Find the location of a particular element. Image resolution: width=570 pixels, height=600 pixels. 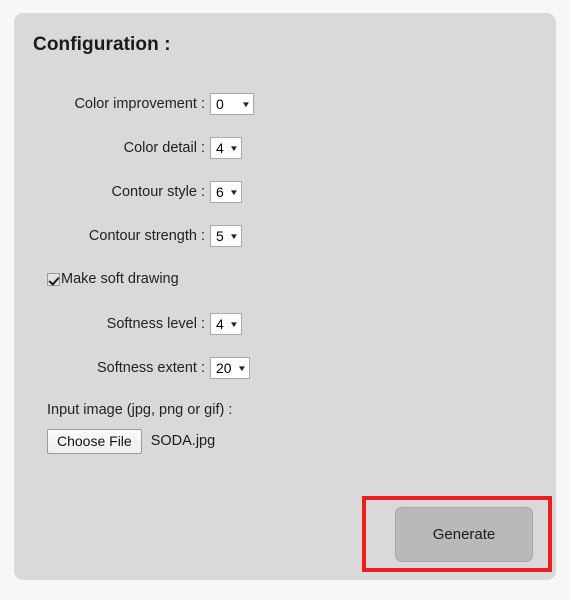

setting-row: Contour style :6 ▼ is located at coordinates (285, 192).